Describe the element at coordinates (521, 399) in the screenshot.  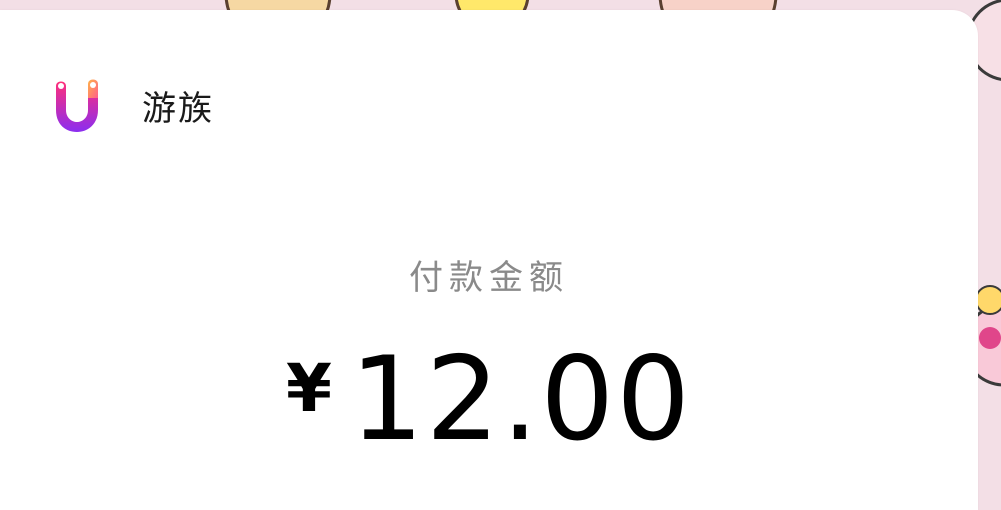
I see `amount-value: 12.00` at that location.